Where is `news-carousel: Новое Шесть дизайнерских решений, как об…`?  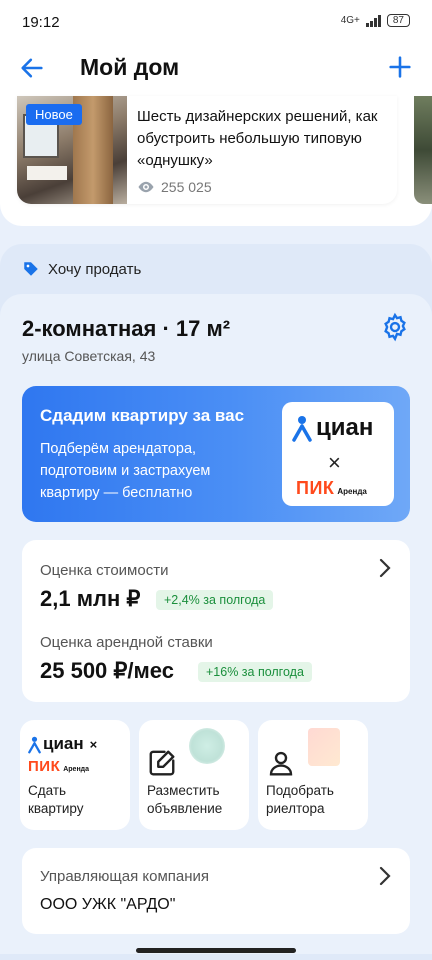 news-carousel: Новое Шесть дизайнерских решений, как об… is located at coordinates (216, 160).